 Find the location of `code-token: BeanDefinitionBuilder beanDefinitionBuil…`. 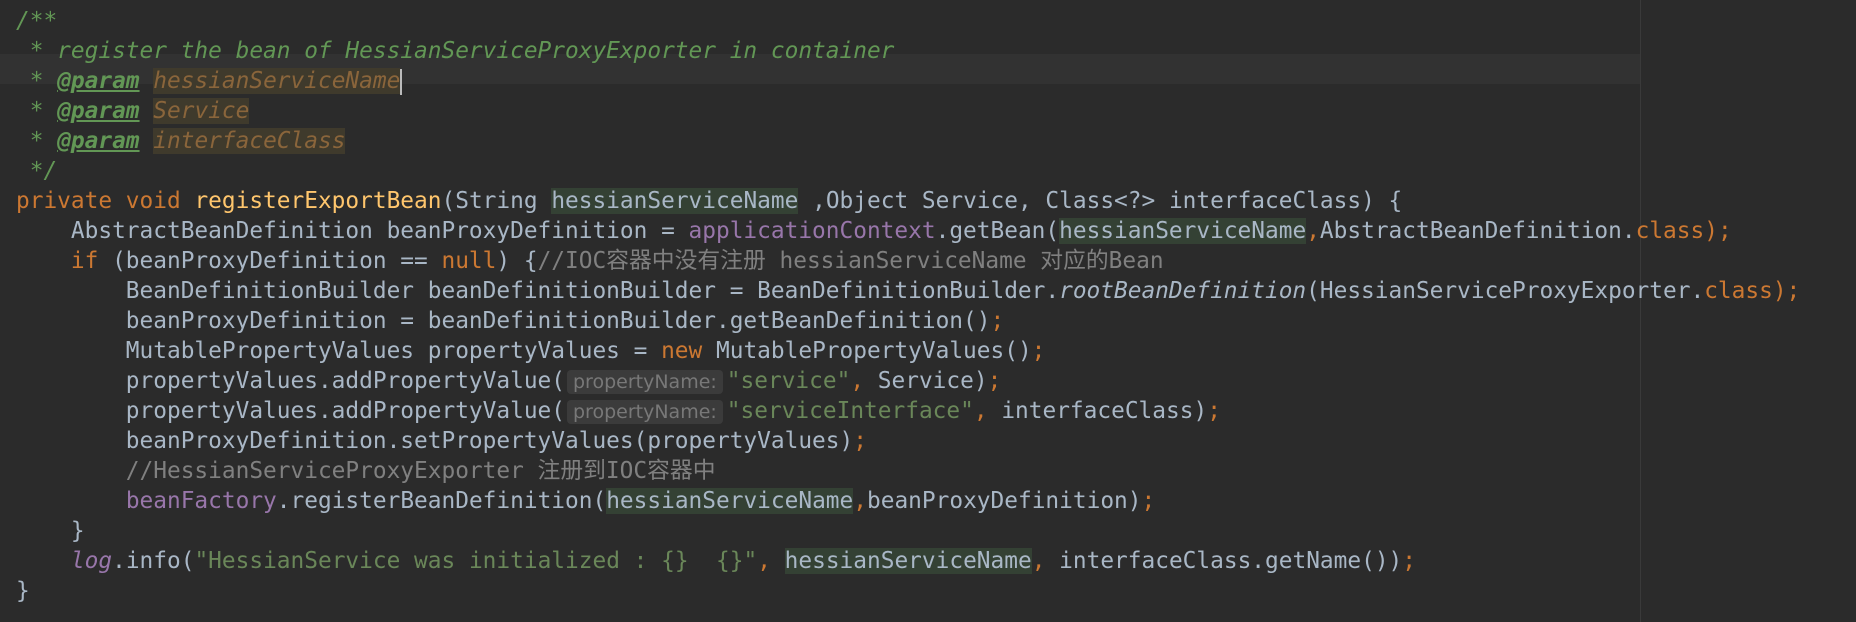

code-token: BeanDefinitionBuilder beanDefinitionBuil… is located at coordinates (538, 291).